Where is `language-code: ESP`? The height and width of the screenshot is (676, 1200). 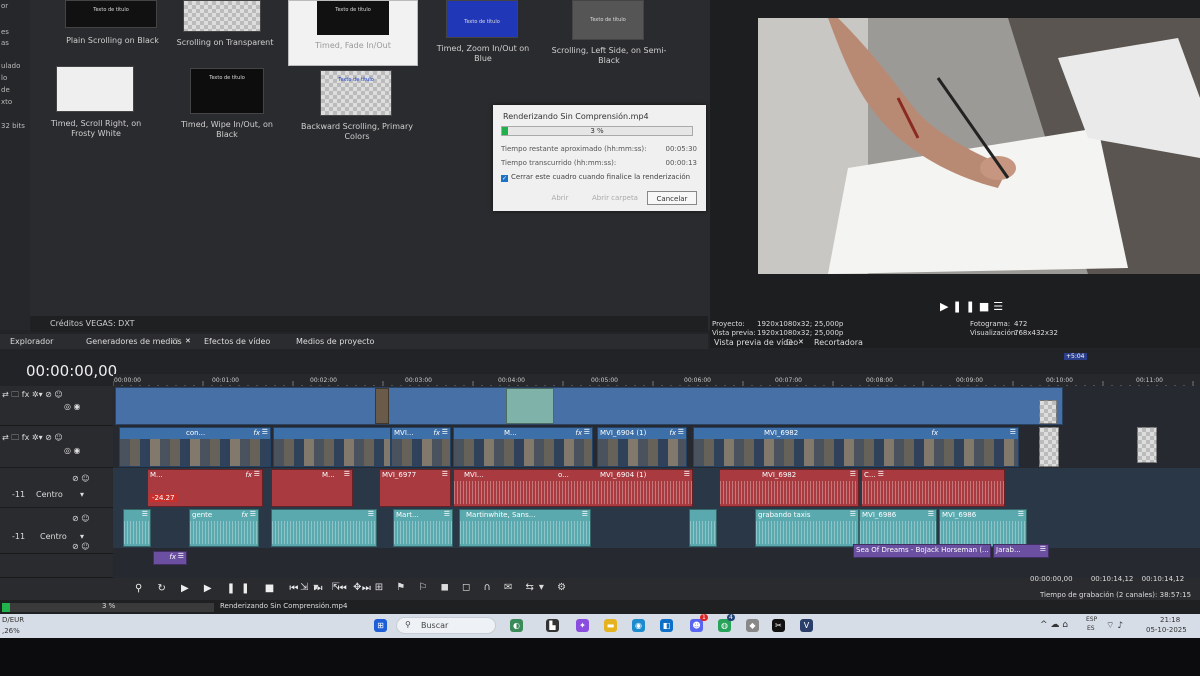 language-code: ESP is located at coordinates (1091, 619).